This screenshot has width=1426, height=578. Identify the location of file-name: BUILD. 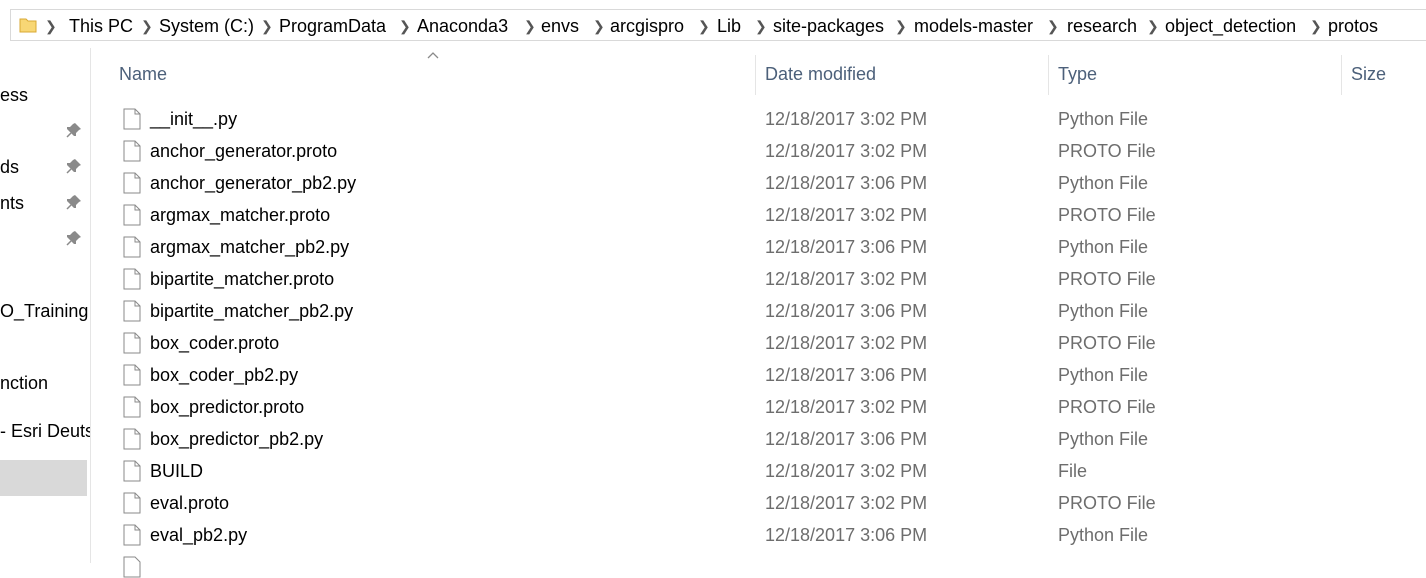
(177, 471).